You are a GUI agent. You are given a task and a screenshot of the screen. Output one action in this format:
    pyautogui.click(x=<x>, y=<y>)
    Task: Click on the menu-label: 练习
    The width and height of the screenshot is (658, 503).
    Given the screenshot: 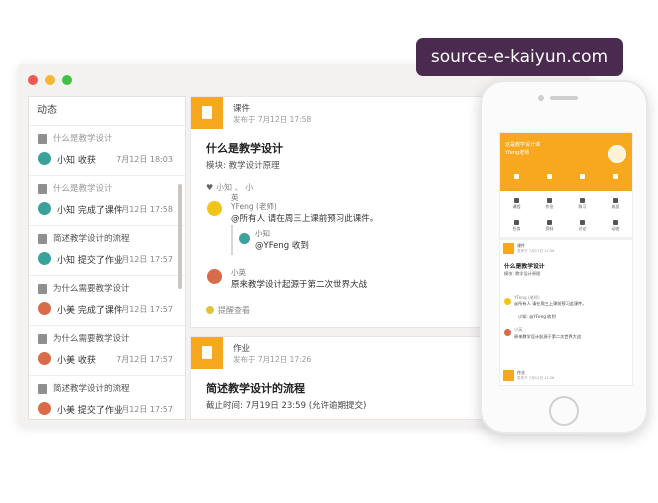 What is the action you would take?
    pyautogui.click(x=582, y=206)
    